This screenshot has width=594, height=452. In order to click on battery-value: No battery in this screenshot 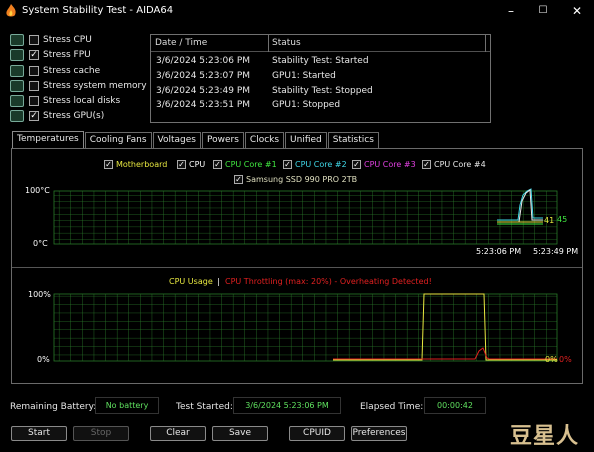, I will do `click(127, 405)`.